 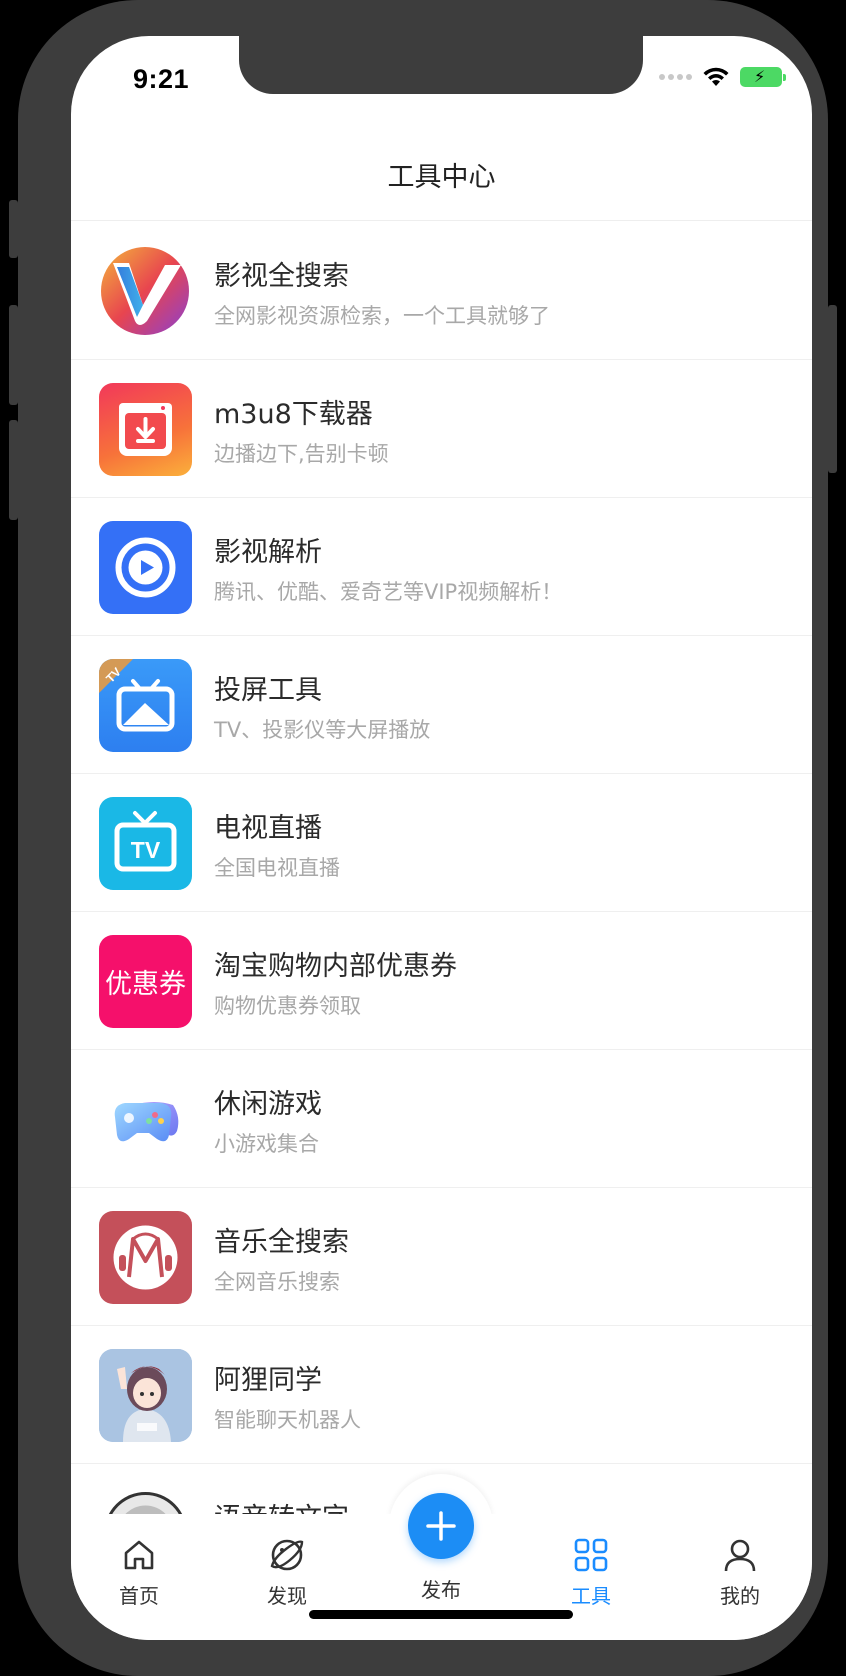 What do you see at coordinates (441, 843) in the screenshot?
I see `list-item-tv-live: TV 电视直播 全国电视直播` at bounding box center [441, 843].